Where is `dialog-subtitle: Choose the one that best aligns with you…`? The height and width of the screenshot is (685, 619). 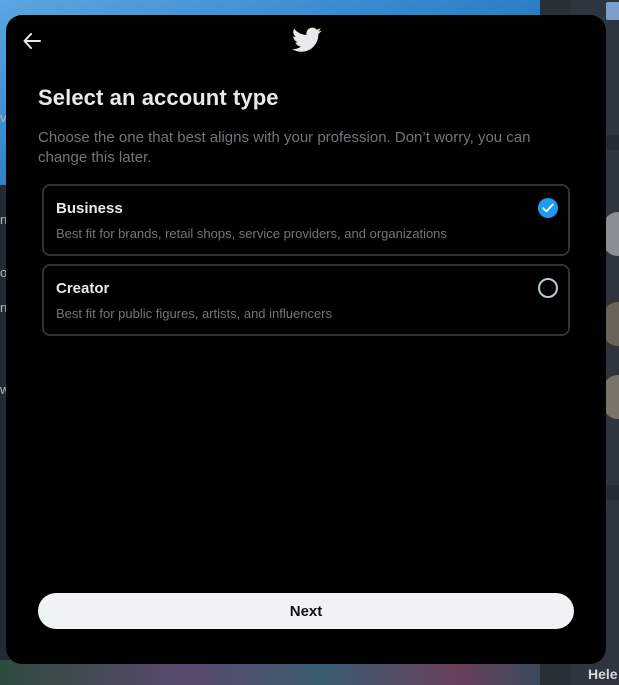 dialog-subtitle: Choose the one that best aligns with you… is located at coordinates (284, 147).